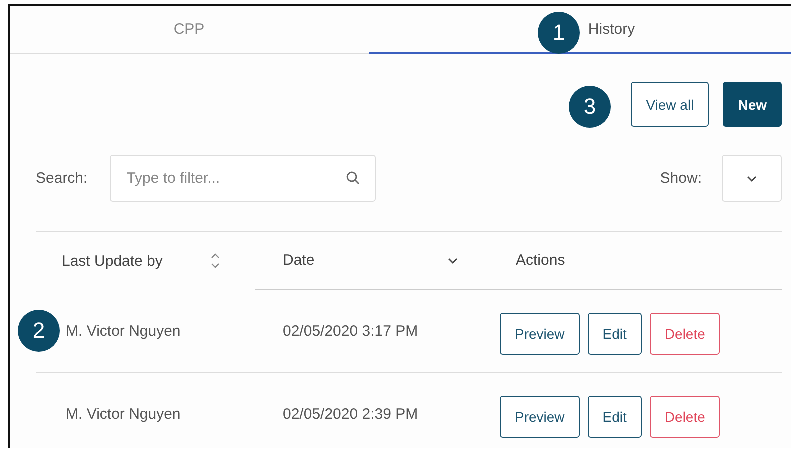 The width and height of the screenshot is (791, 450). I want to click on new-button: New, so click(752, 104).